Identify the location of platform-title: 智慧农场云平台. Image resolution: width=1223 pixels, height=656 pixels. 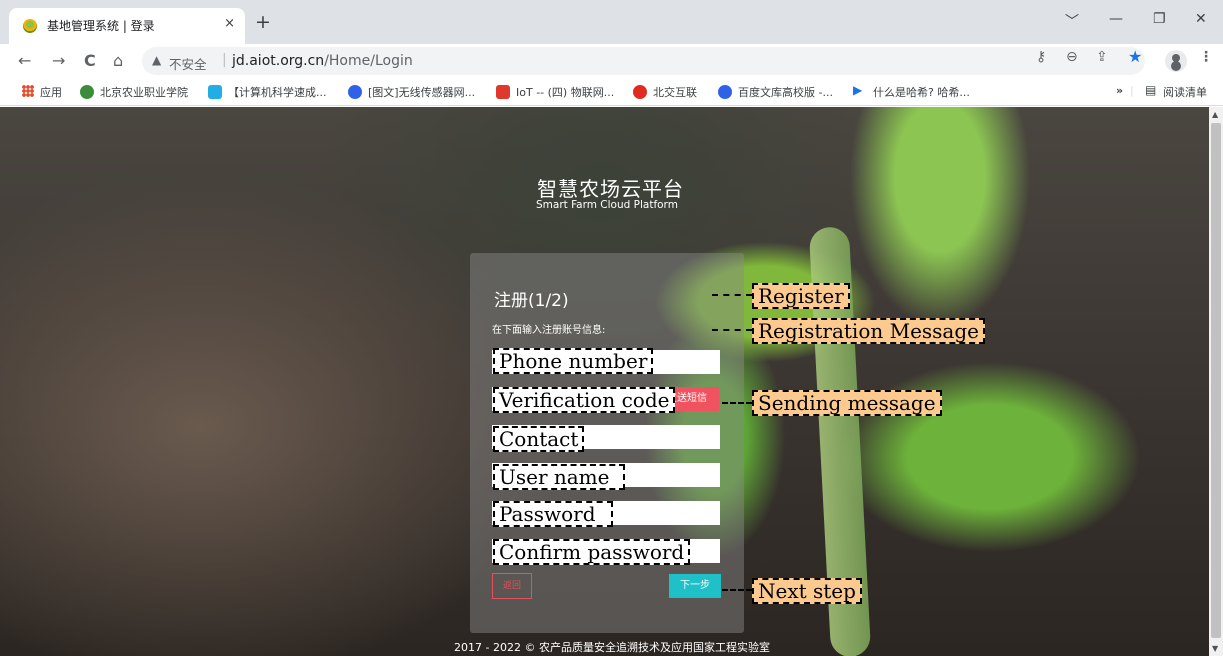
(610, 189).